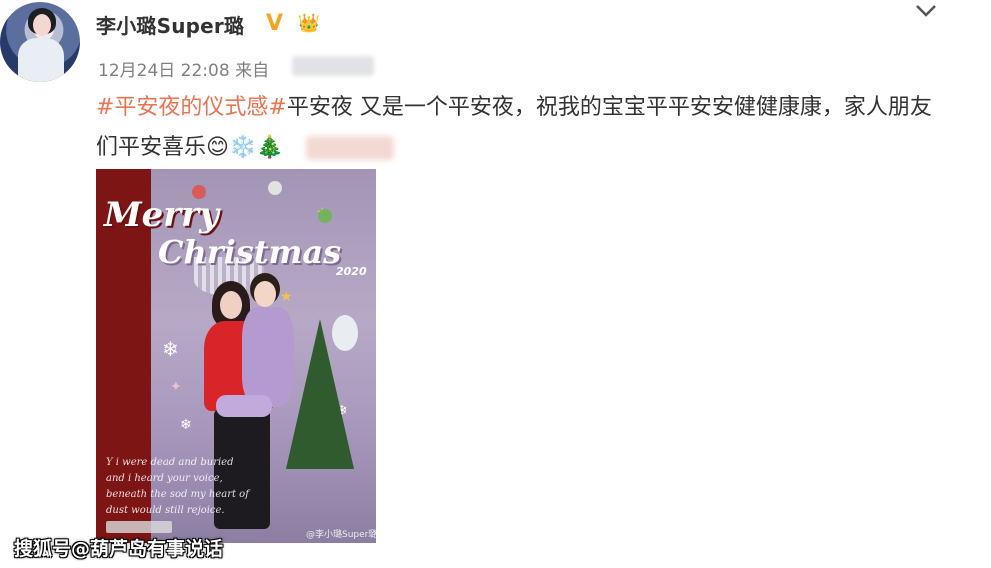 This screenshot has width=991, height=568. Describe the element at coordinates (286, 297) in the screenshot. I see `star-icon: ★` at that location.